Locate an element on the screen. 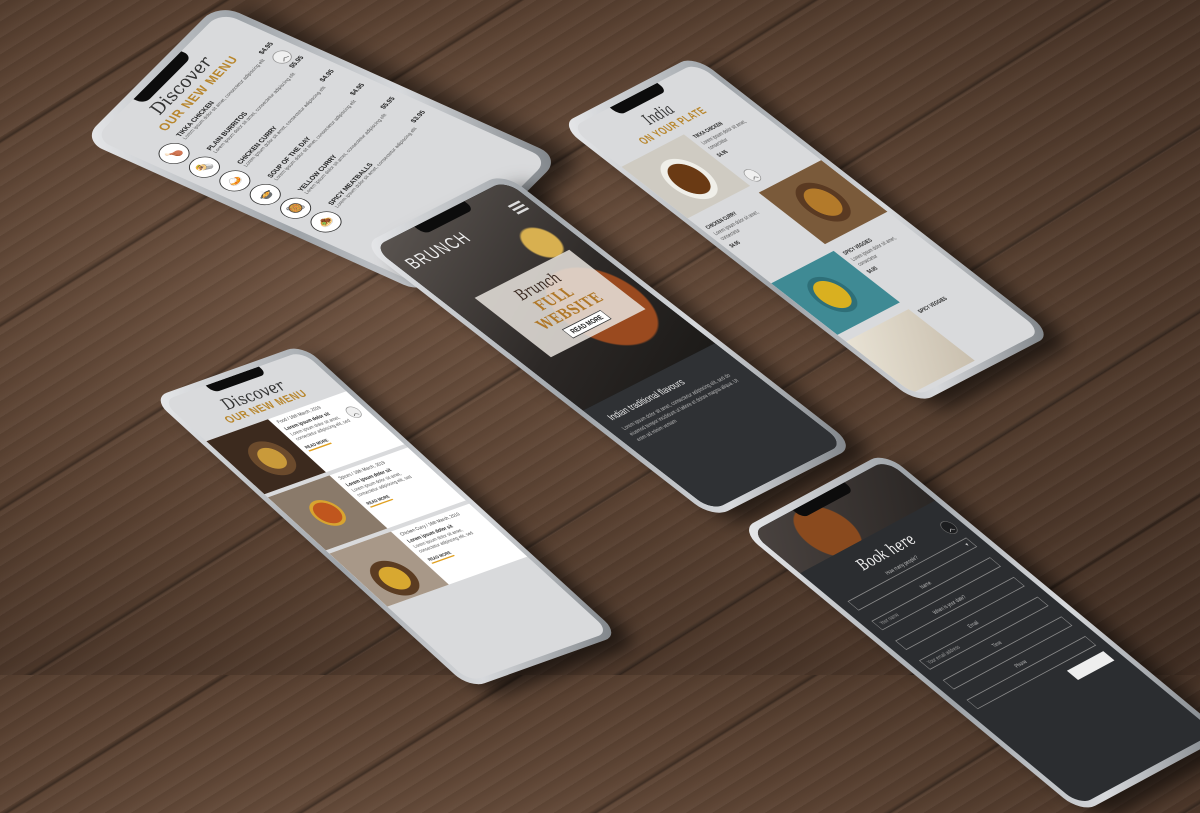 This screenshot has width=1200, height=813. menu-item-price: $3.95 is located at coordinates (418, 116).